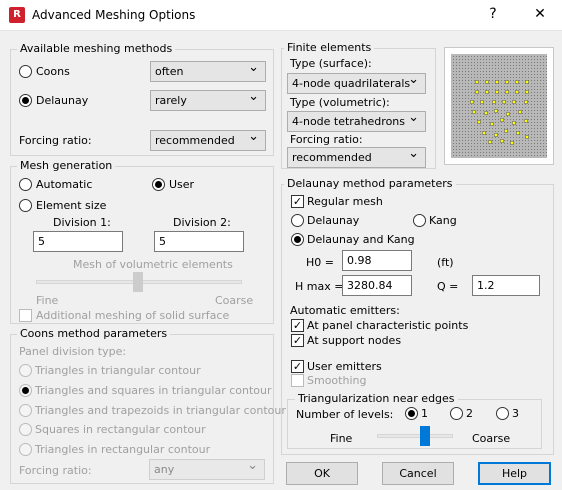  Describe the element at coordinates (419, 220) in the screenshot. I see `kang-radio` at that location.